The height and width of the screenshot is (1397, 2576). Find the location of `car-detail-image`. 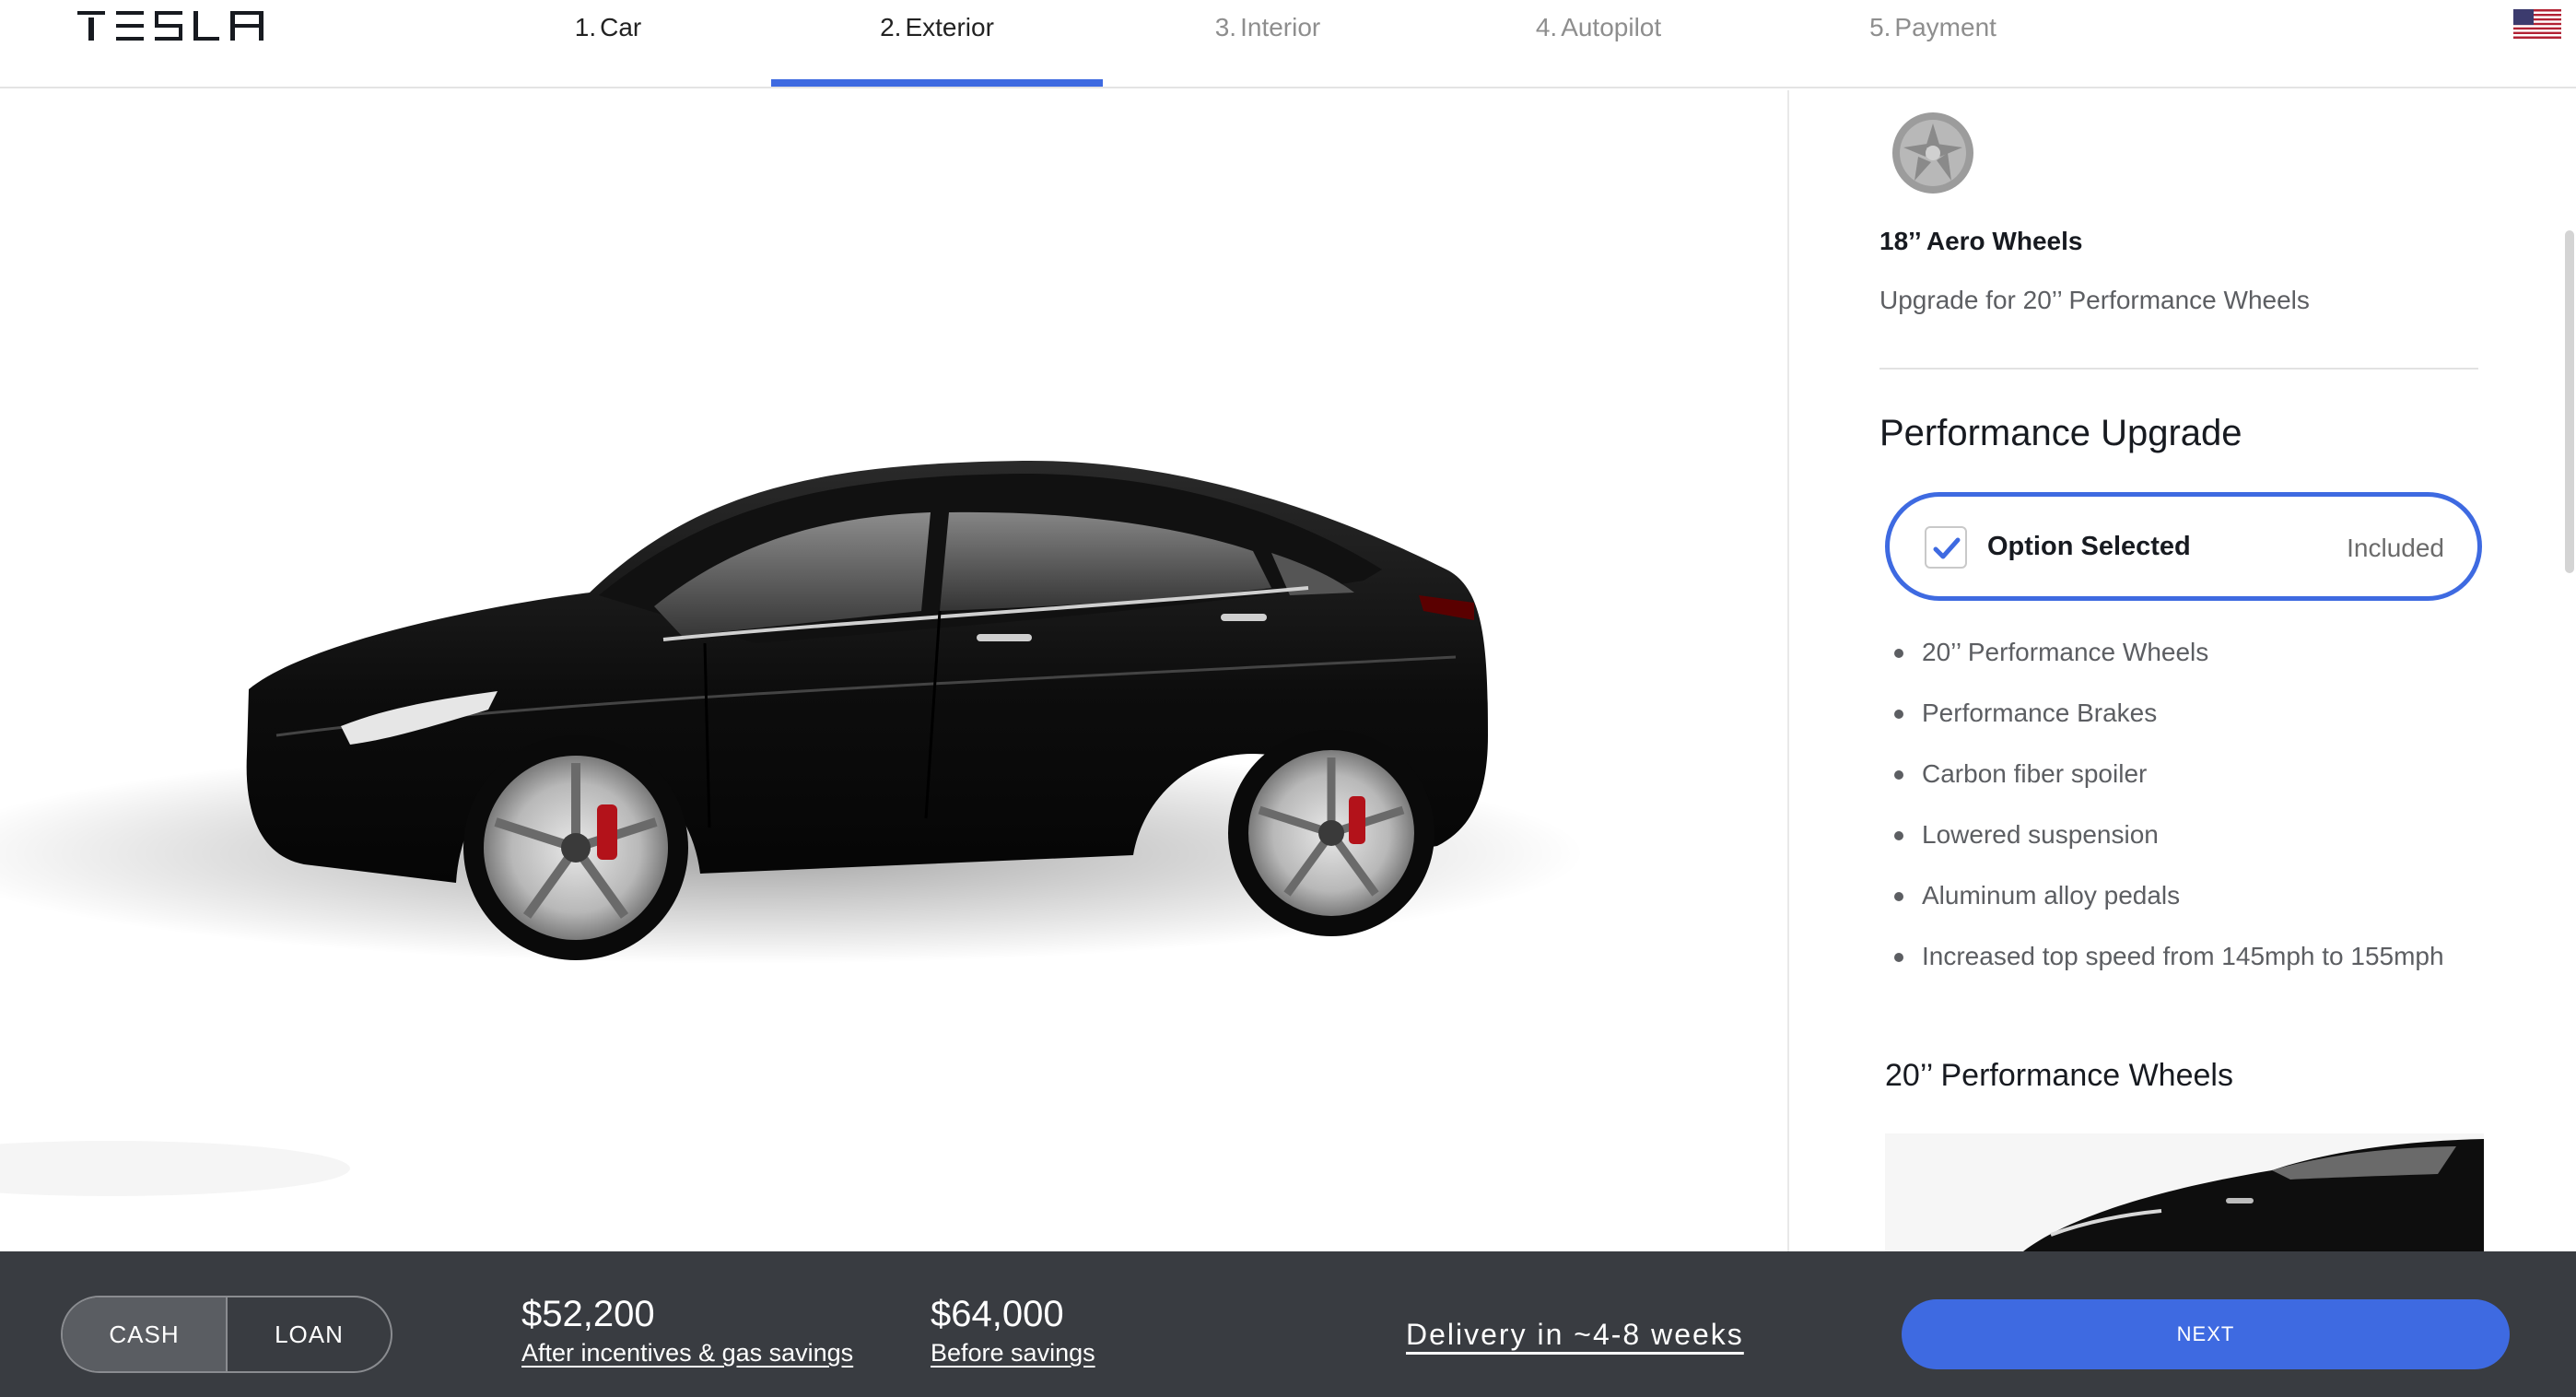

car-detail-image is located at coordinates (2184, 1192).